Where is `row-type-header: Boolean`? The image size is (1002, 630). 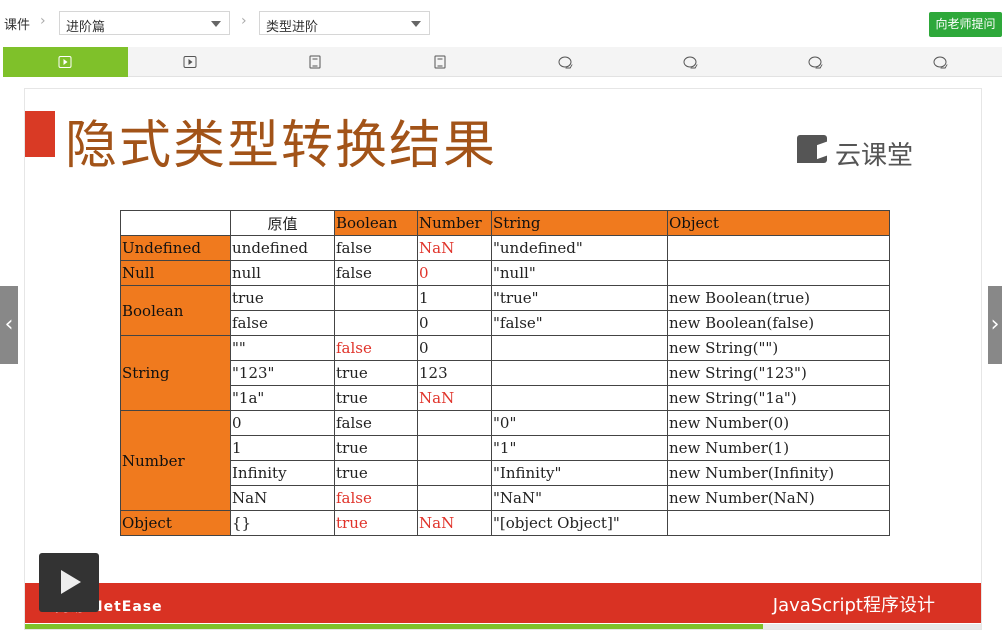 row-type-header: Boolean is located at coordinates (175, 310).